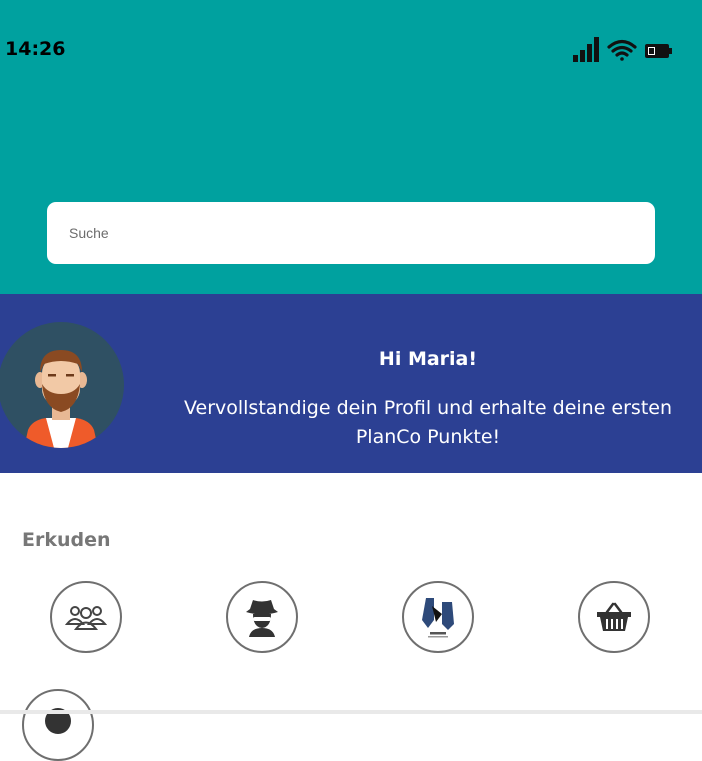 This screenshot has height=761, width=702. I want to click on status-time: 14:26, so click(35, 49).